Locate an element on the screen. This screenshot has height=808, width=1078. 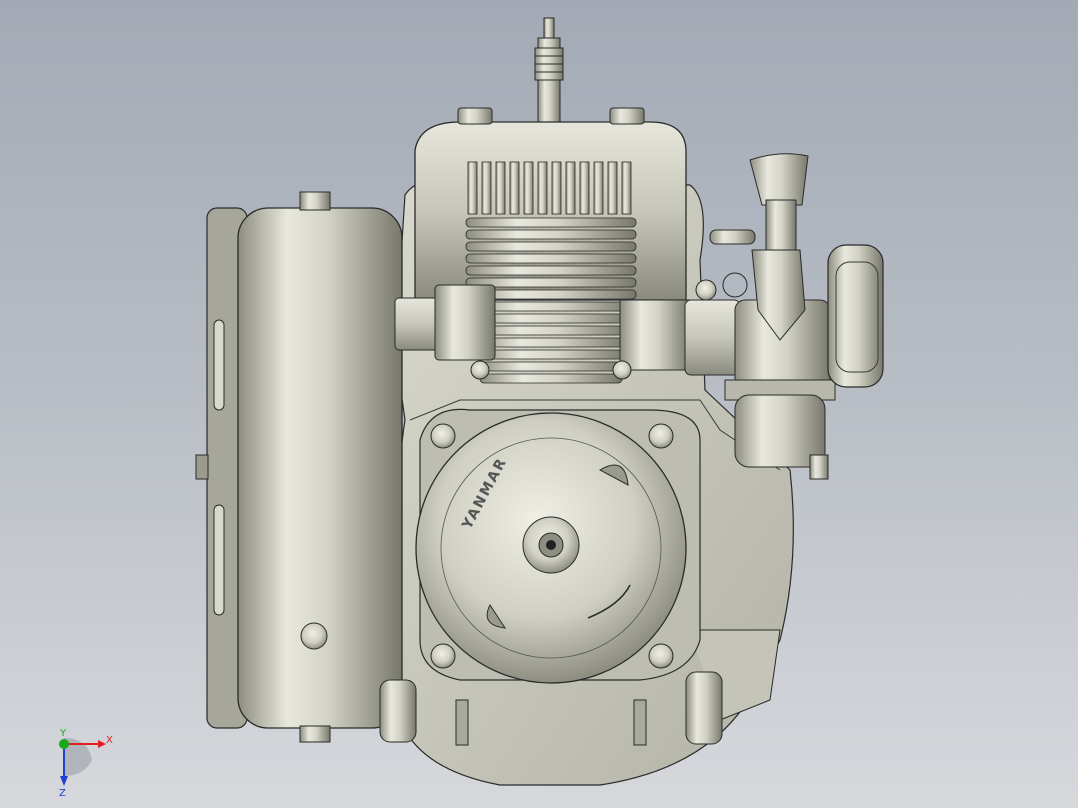
air-filter-cover is located at coordinates (855, 316).